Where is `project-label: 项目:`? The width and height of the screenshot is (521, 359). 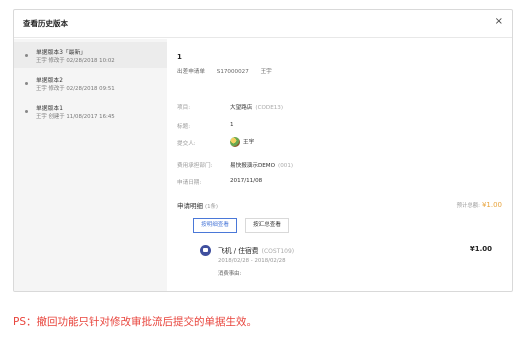
project-label: 项目: is located at coordinates (184, 108).